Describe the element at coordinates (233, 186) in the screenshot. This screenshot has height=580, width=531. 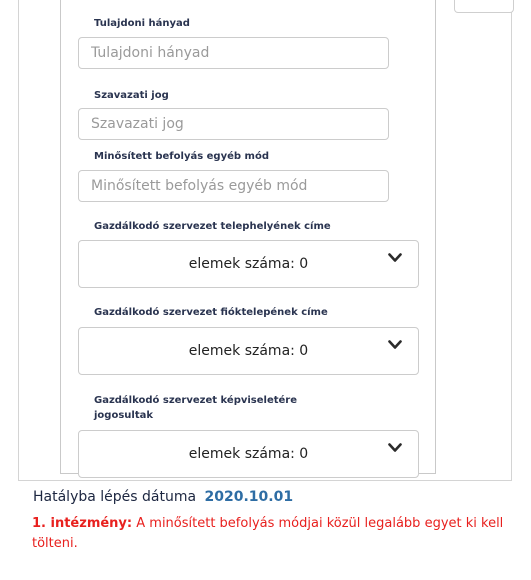
I see `qualified-influence-input` at that location.